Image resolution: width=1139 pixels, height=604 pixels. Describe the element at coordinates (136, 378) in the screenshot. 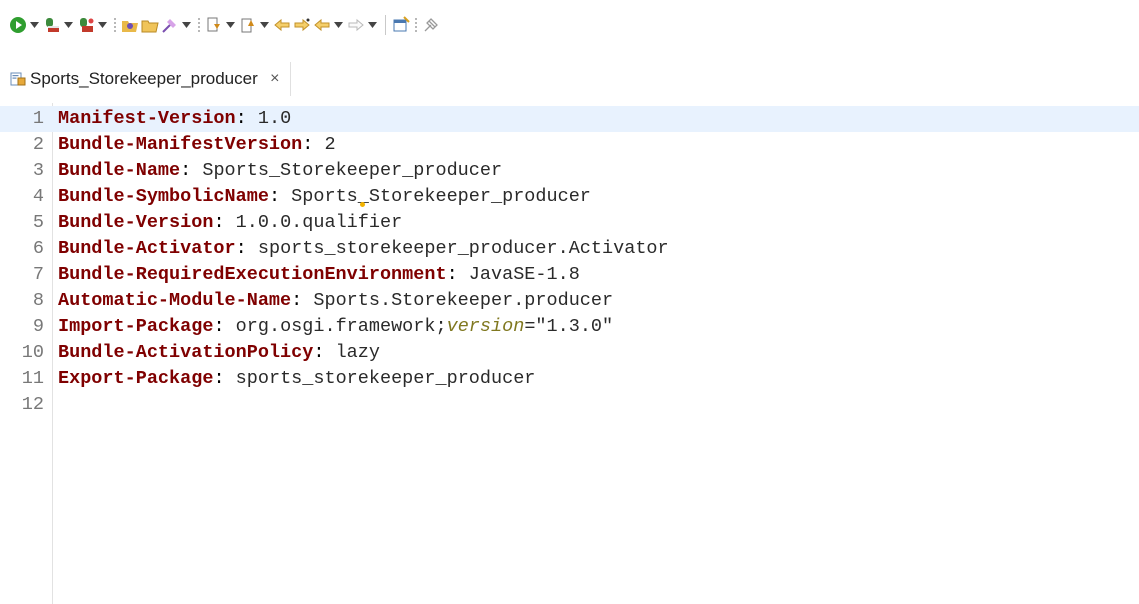

I see `manifest-header-key: Export-Package` at that location.